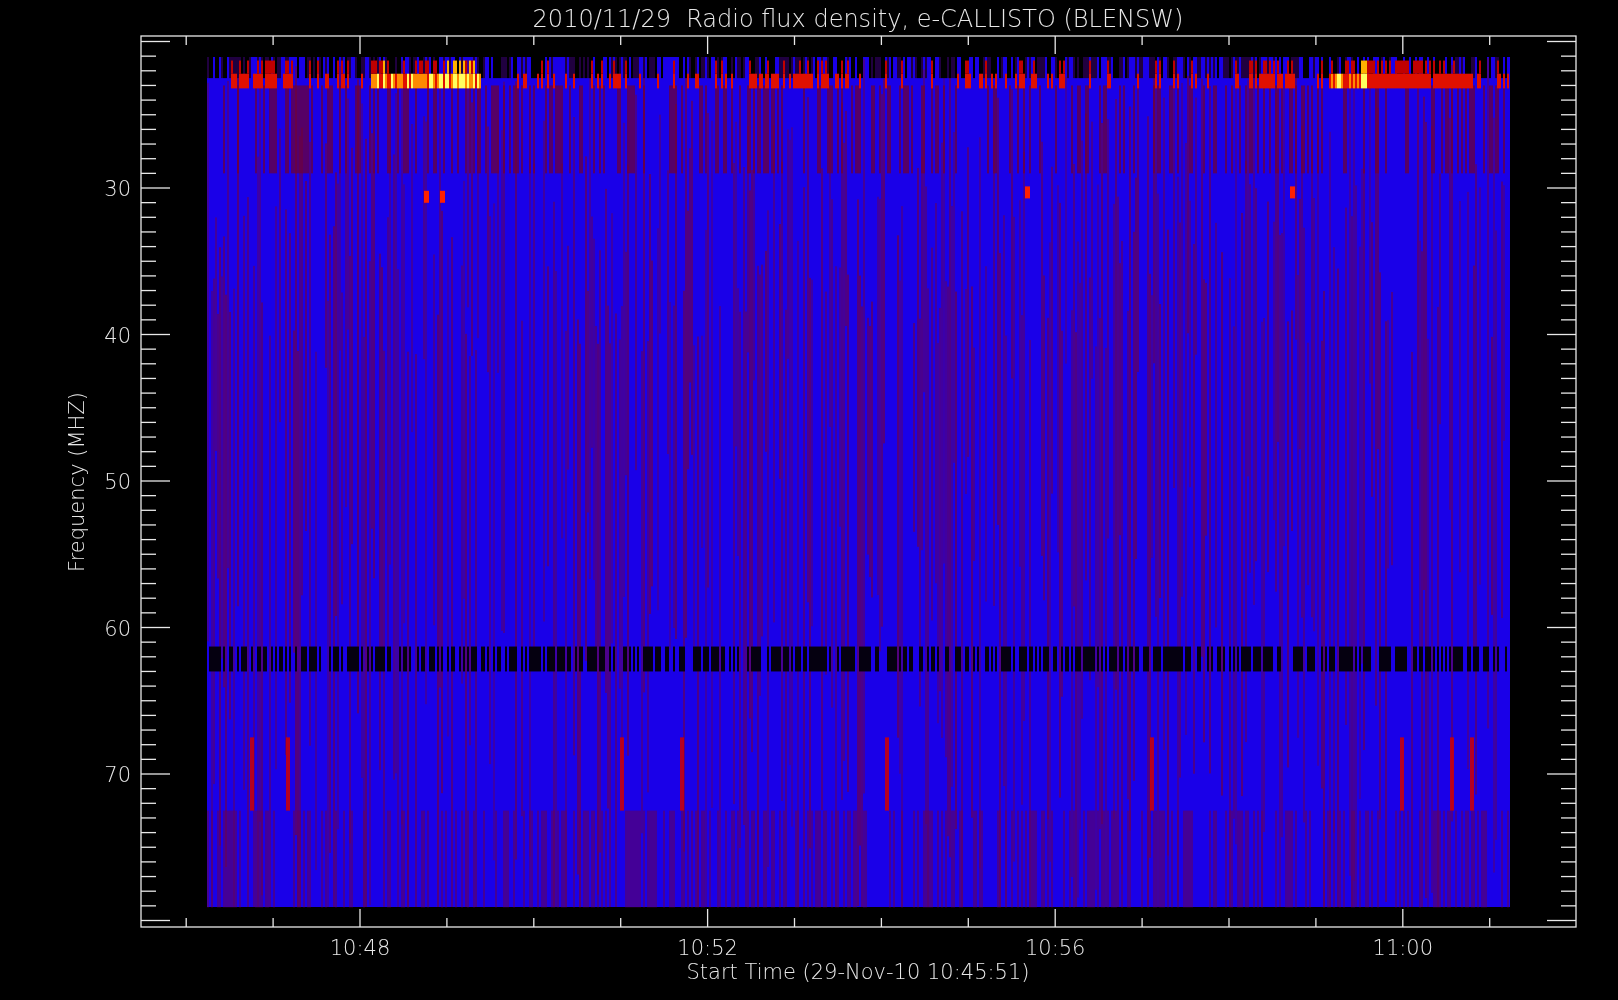 This screenshot has height=1000, width=1618. Describe the element at coordinates (77, 482) in the screenshot. I see `y-axis-label: Frequency (MHZ)` at that location.